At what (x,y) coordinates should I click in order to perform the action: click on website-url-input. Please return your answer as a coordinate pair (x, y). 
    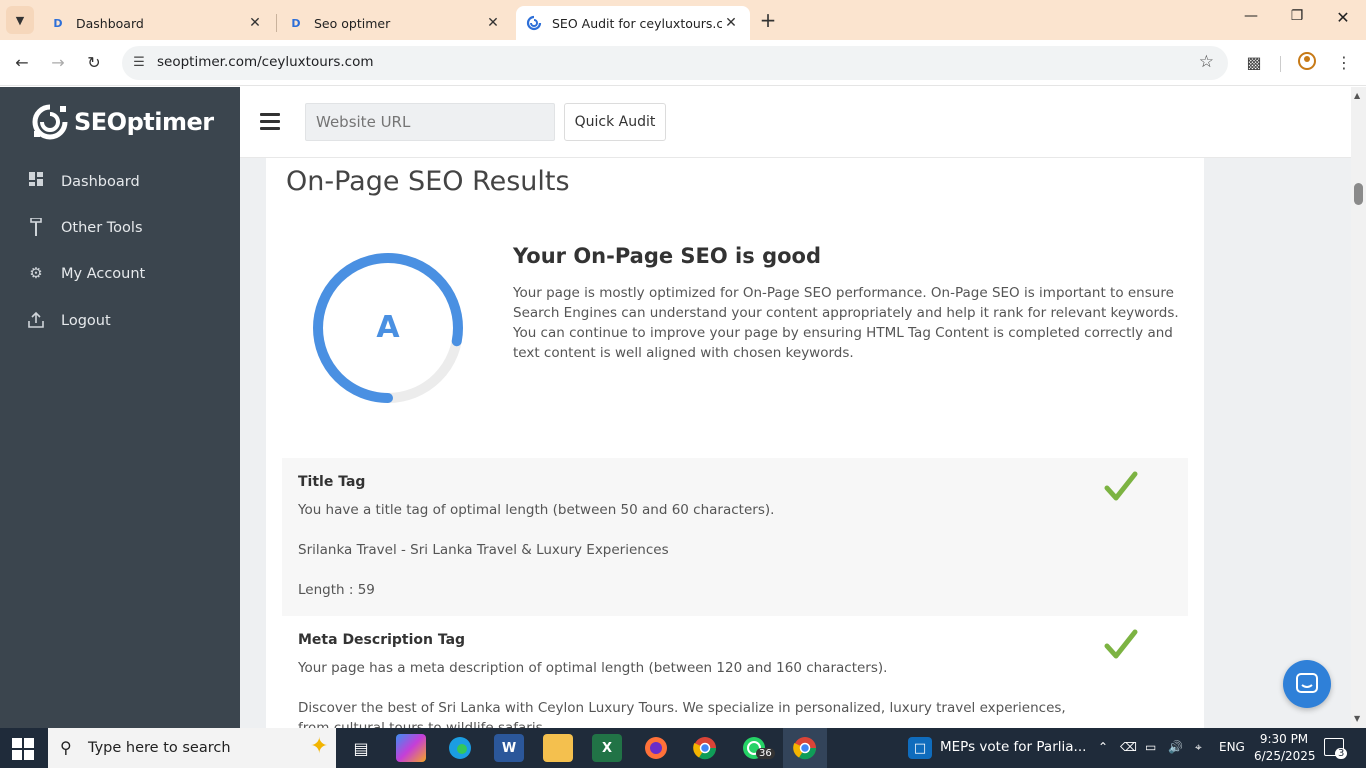
    Looking at the image, I should click on (430, 122).